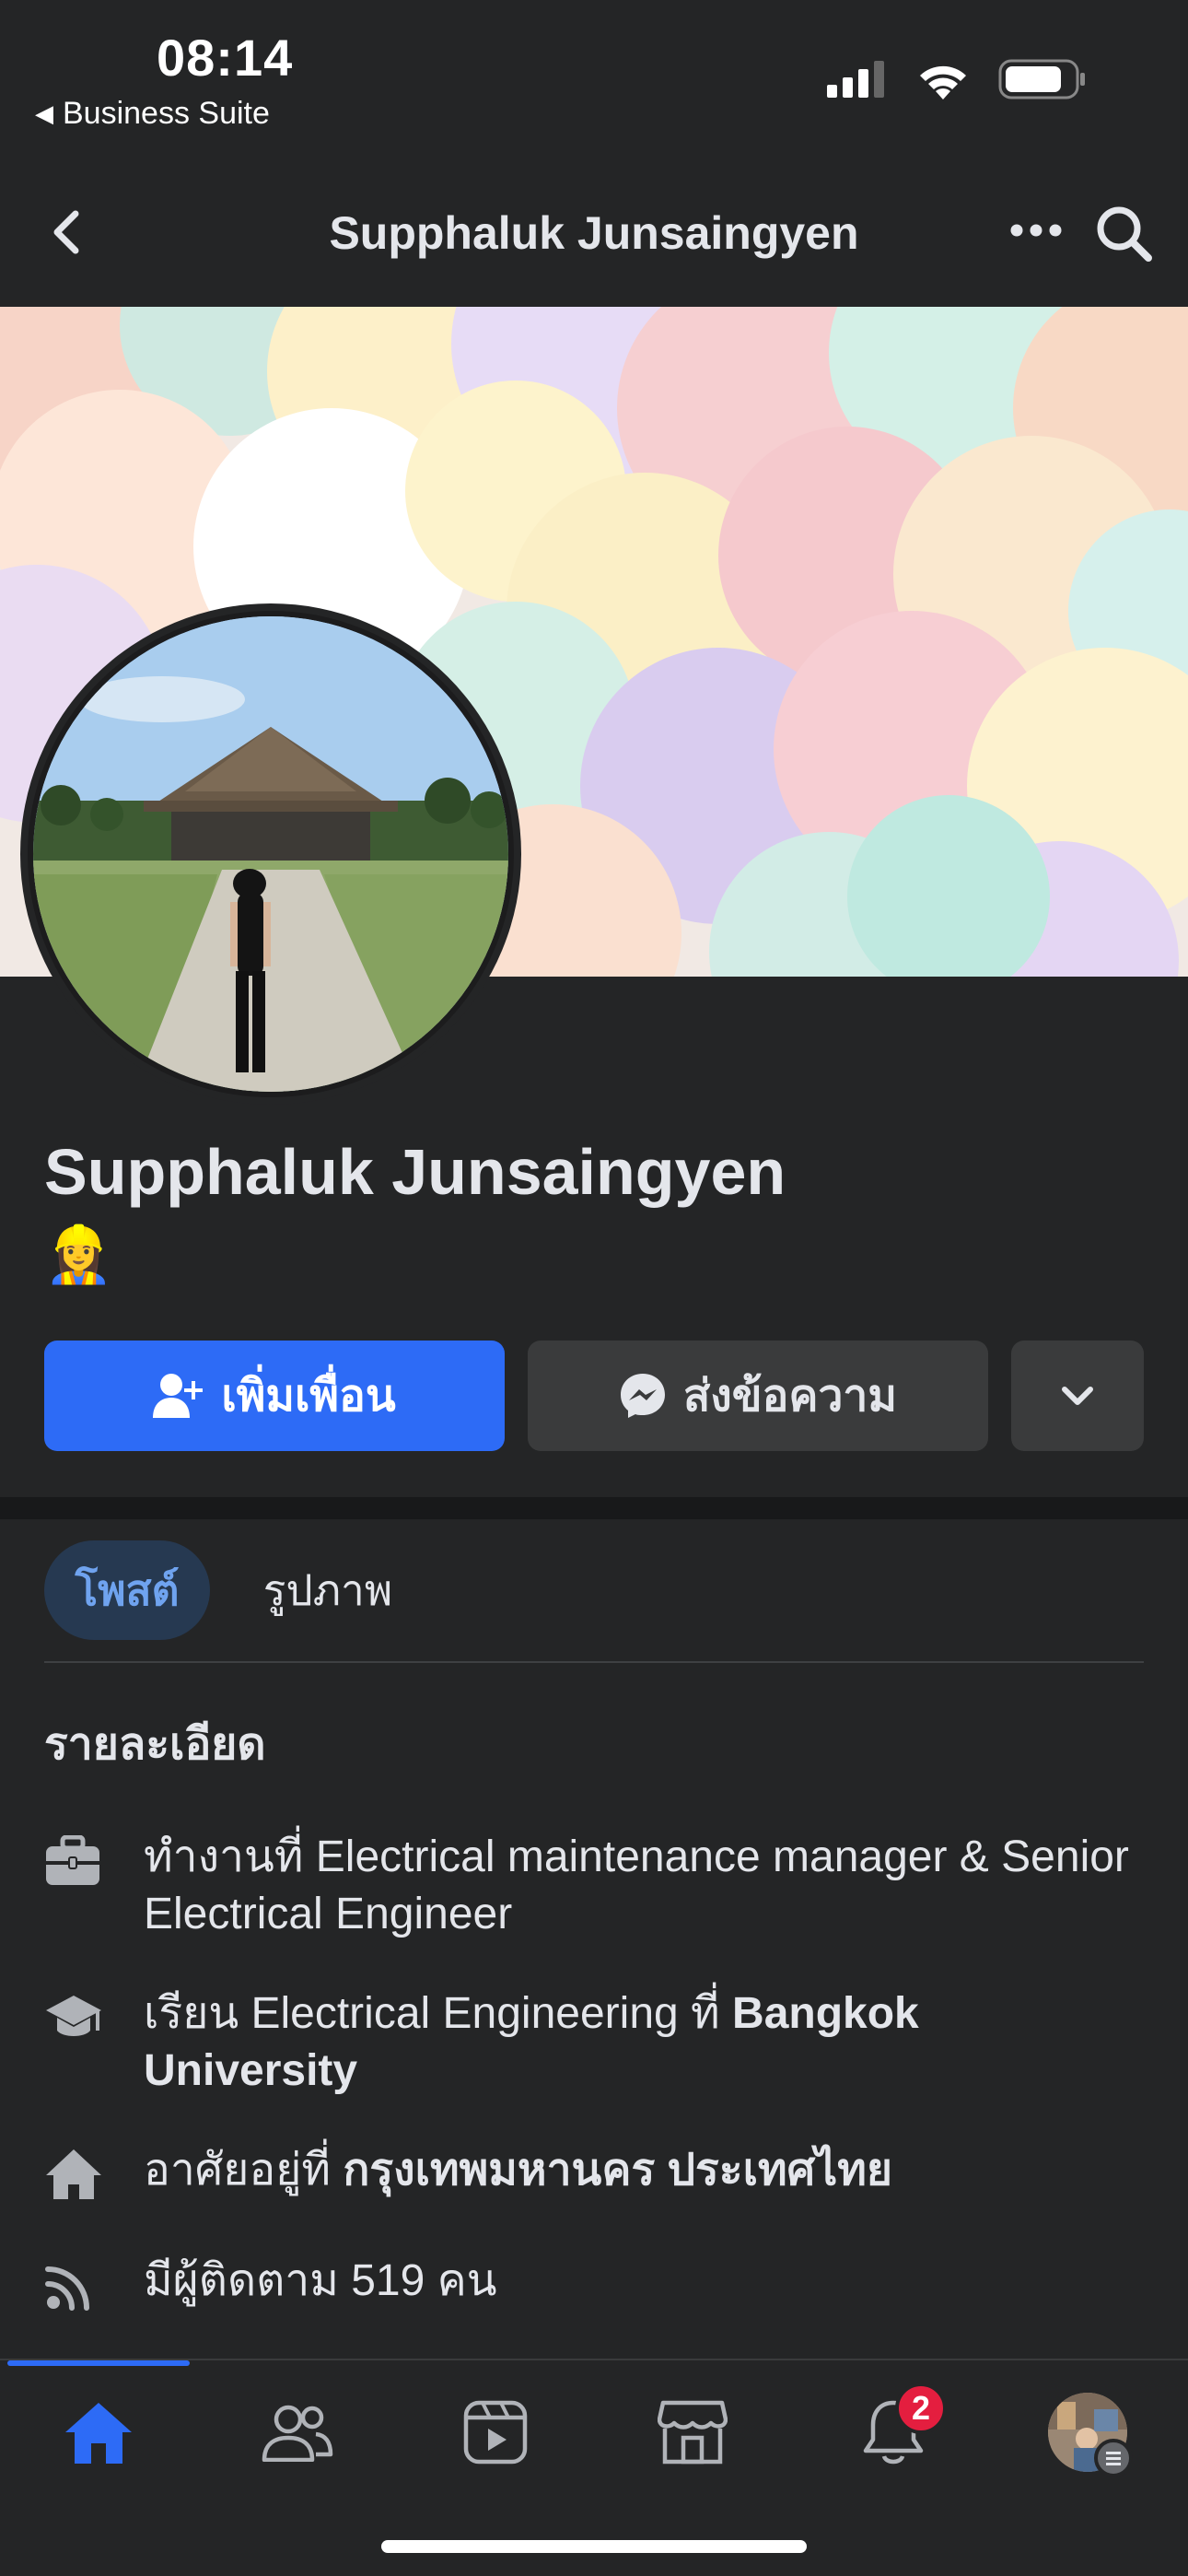  What do you see at coordinates (178, 1396) in the screenshot?
I see `add-friend-icon` at bounding box center [178, 1396].